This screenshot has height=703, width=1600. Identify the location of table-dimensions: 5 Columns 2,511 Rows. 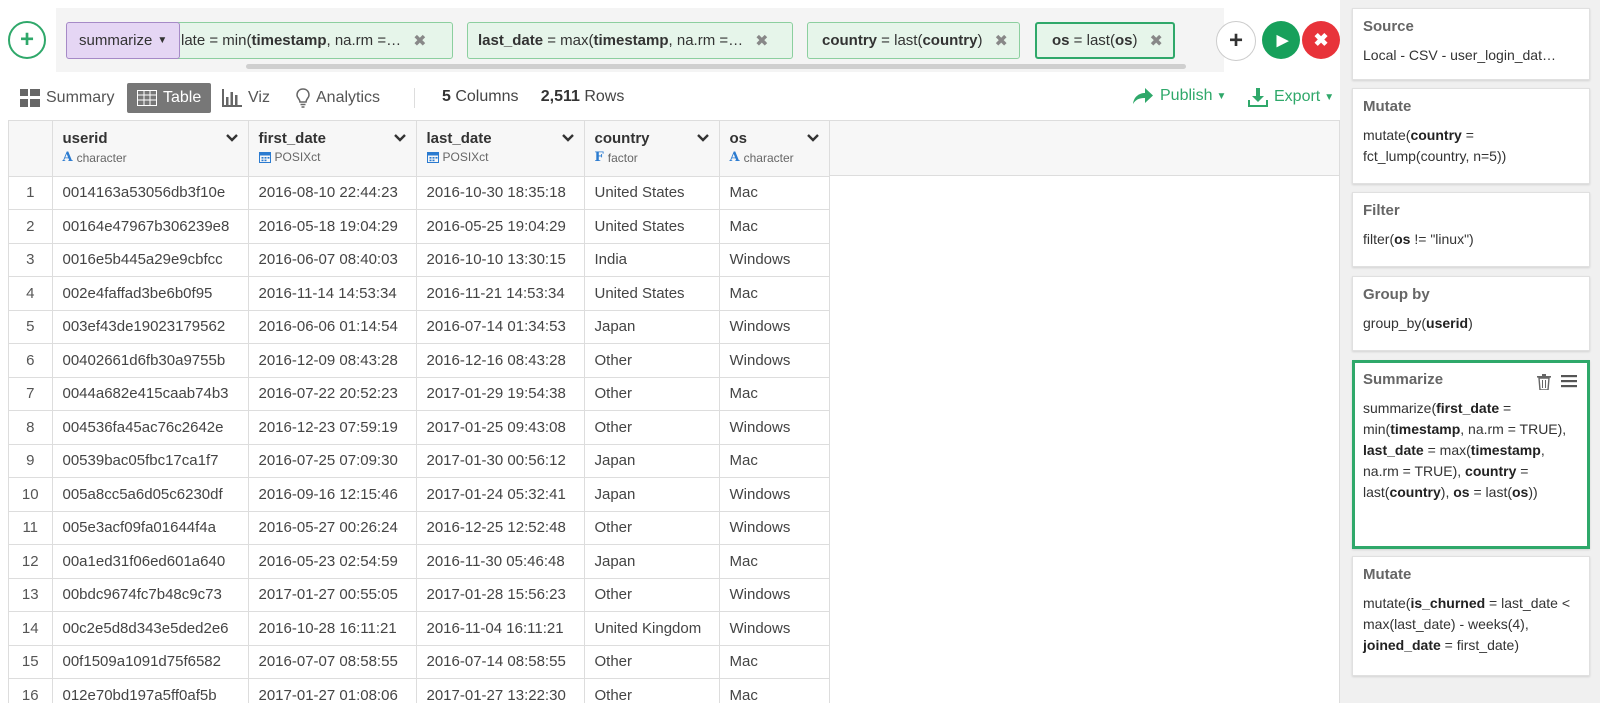
(533, 97).